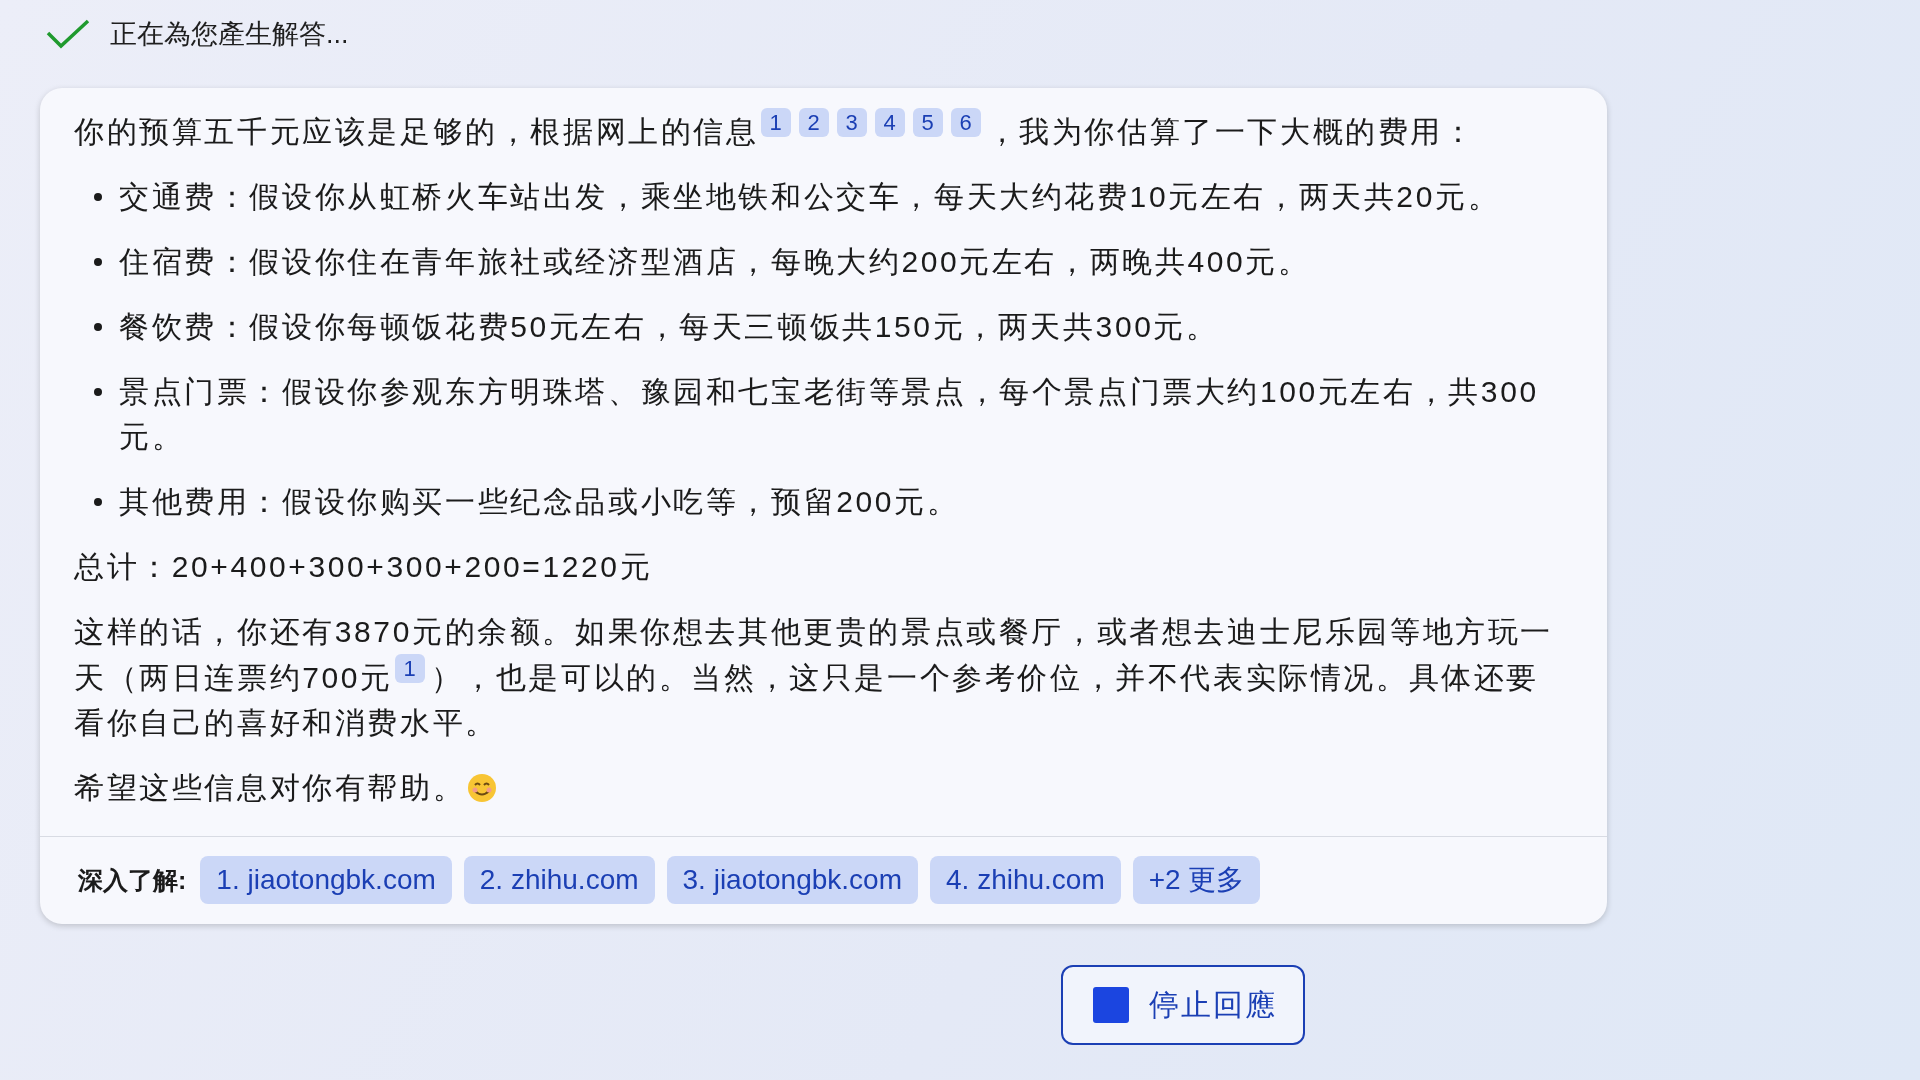  Describe the element at coordinates (810, 197) in the screenshot. I see `list-item-text: 交通费：假设你从虹桥火车站出发，乘坐地铁和公交车，每天大约花费10元左右，两天共20元。` at that location.